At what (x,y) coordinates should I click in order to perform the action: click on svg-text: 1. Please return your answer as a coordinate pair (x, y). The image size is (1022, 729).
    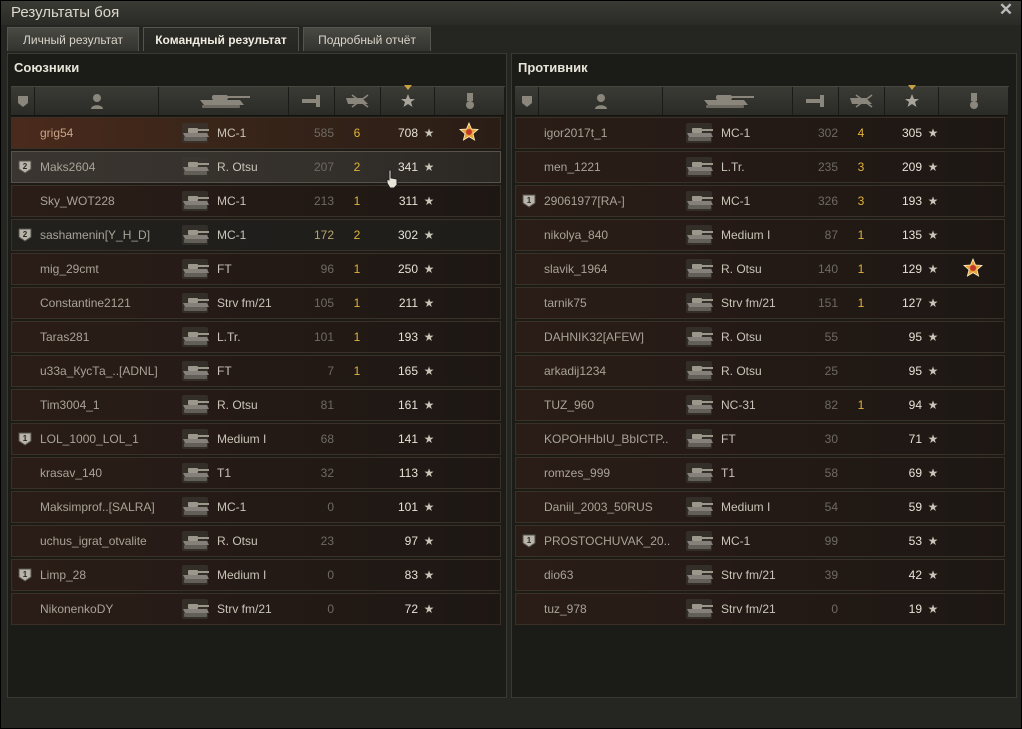
    Looking at the image, I should click on (529, 200).